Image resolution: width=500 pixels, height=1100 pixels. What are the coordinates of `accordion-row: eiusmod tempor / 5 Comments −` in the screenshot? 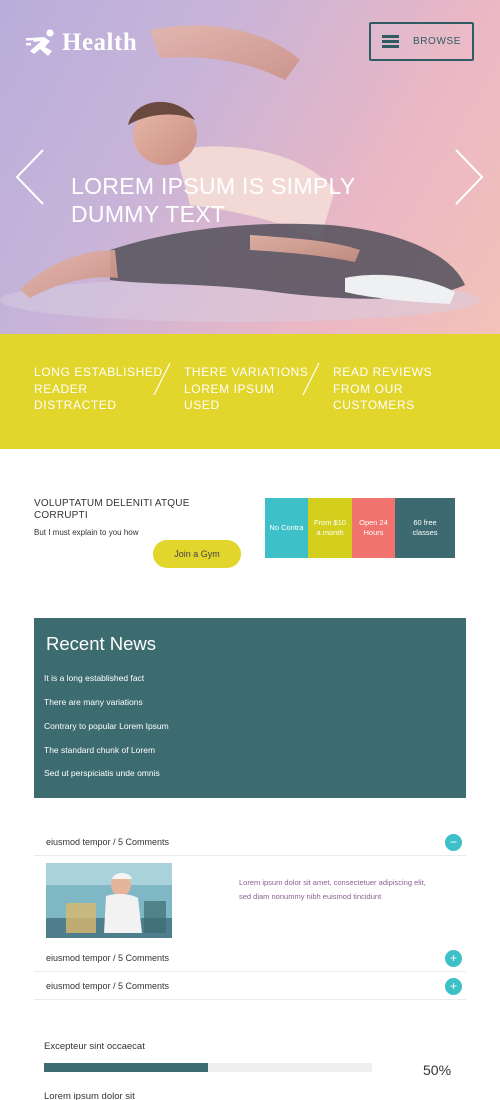 It's located at (250, 842).